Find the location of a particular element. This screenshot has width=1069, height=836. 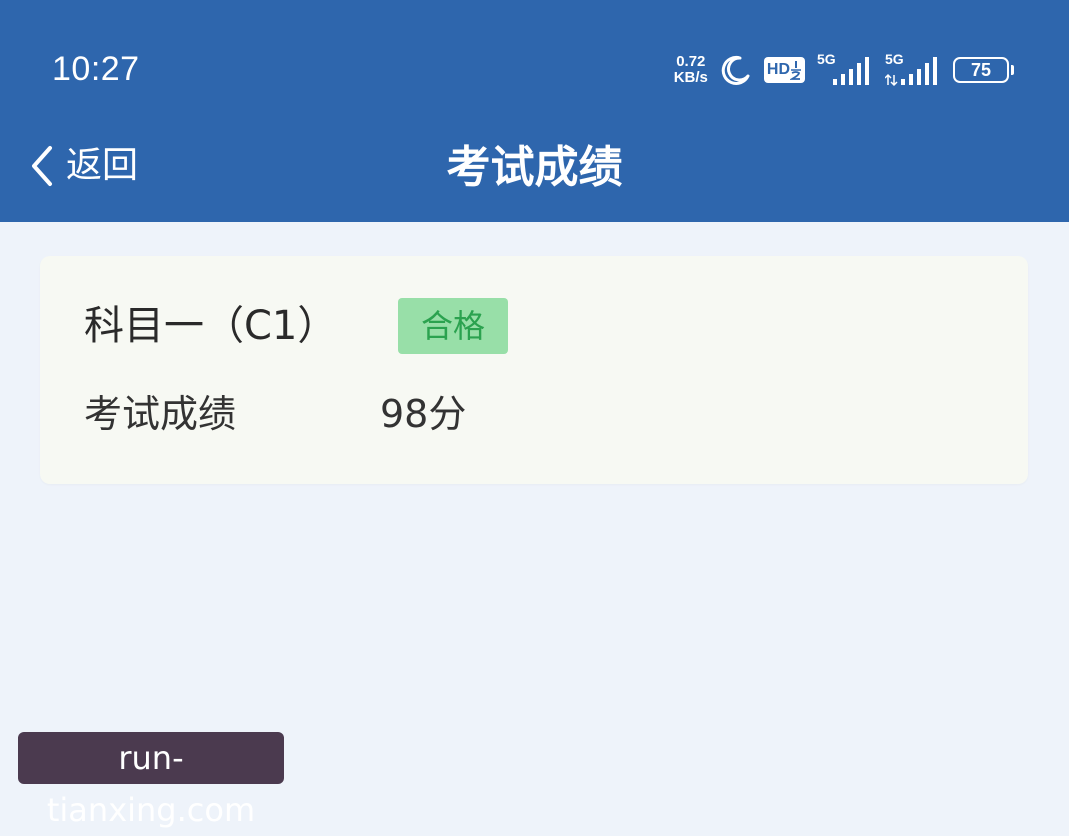

watermark: run-tianxing.com is located at coordinates (151, 780).